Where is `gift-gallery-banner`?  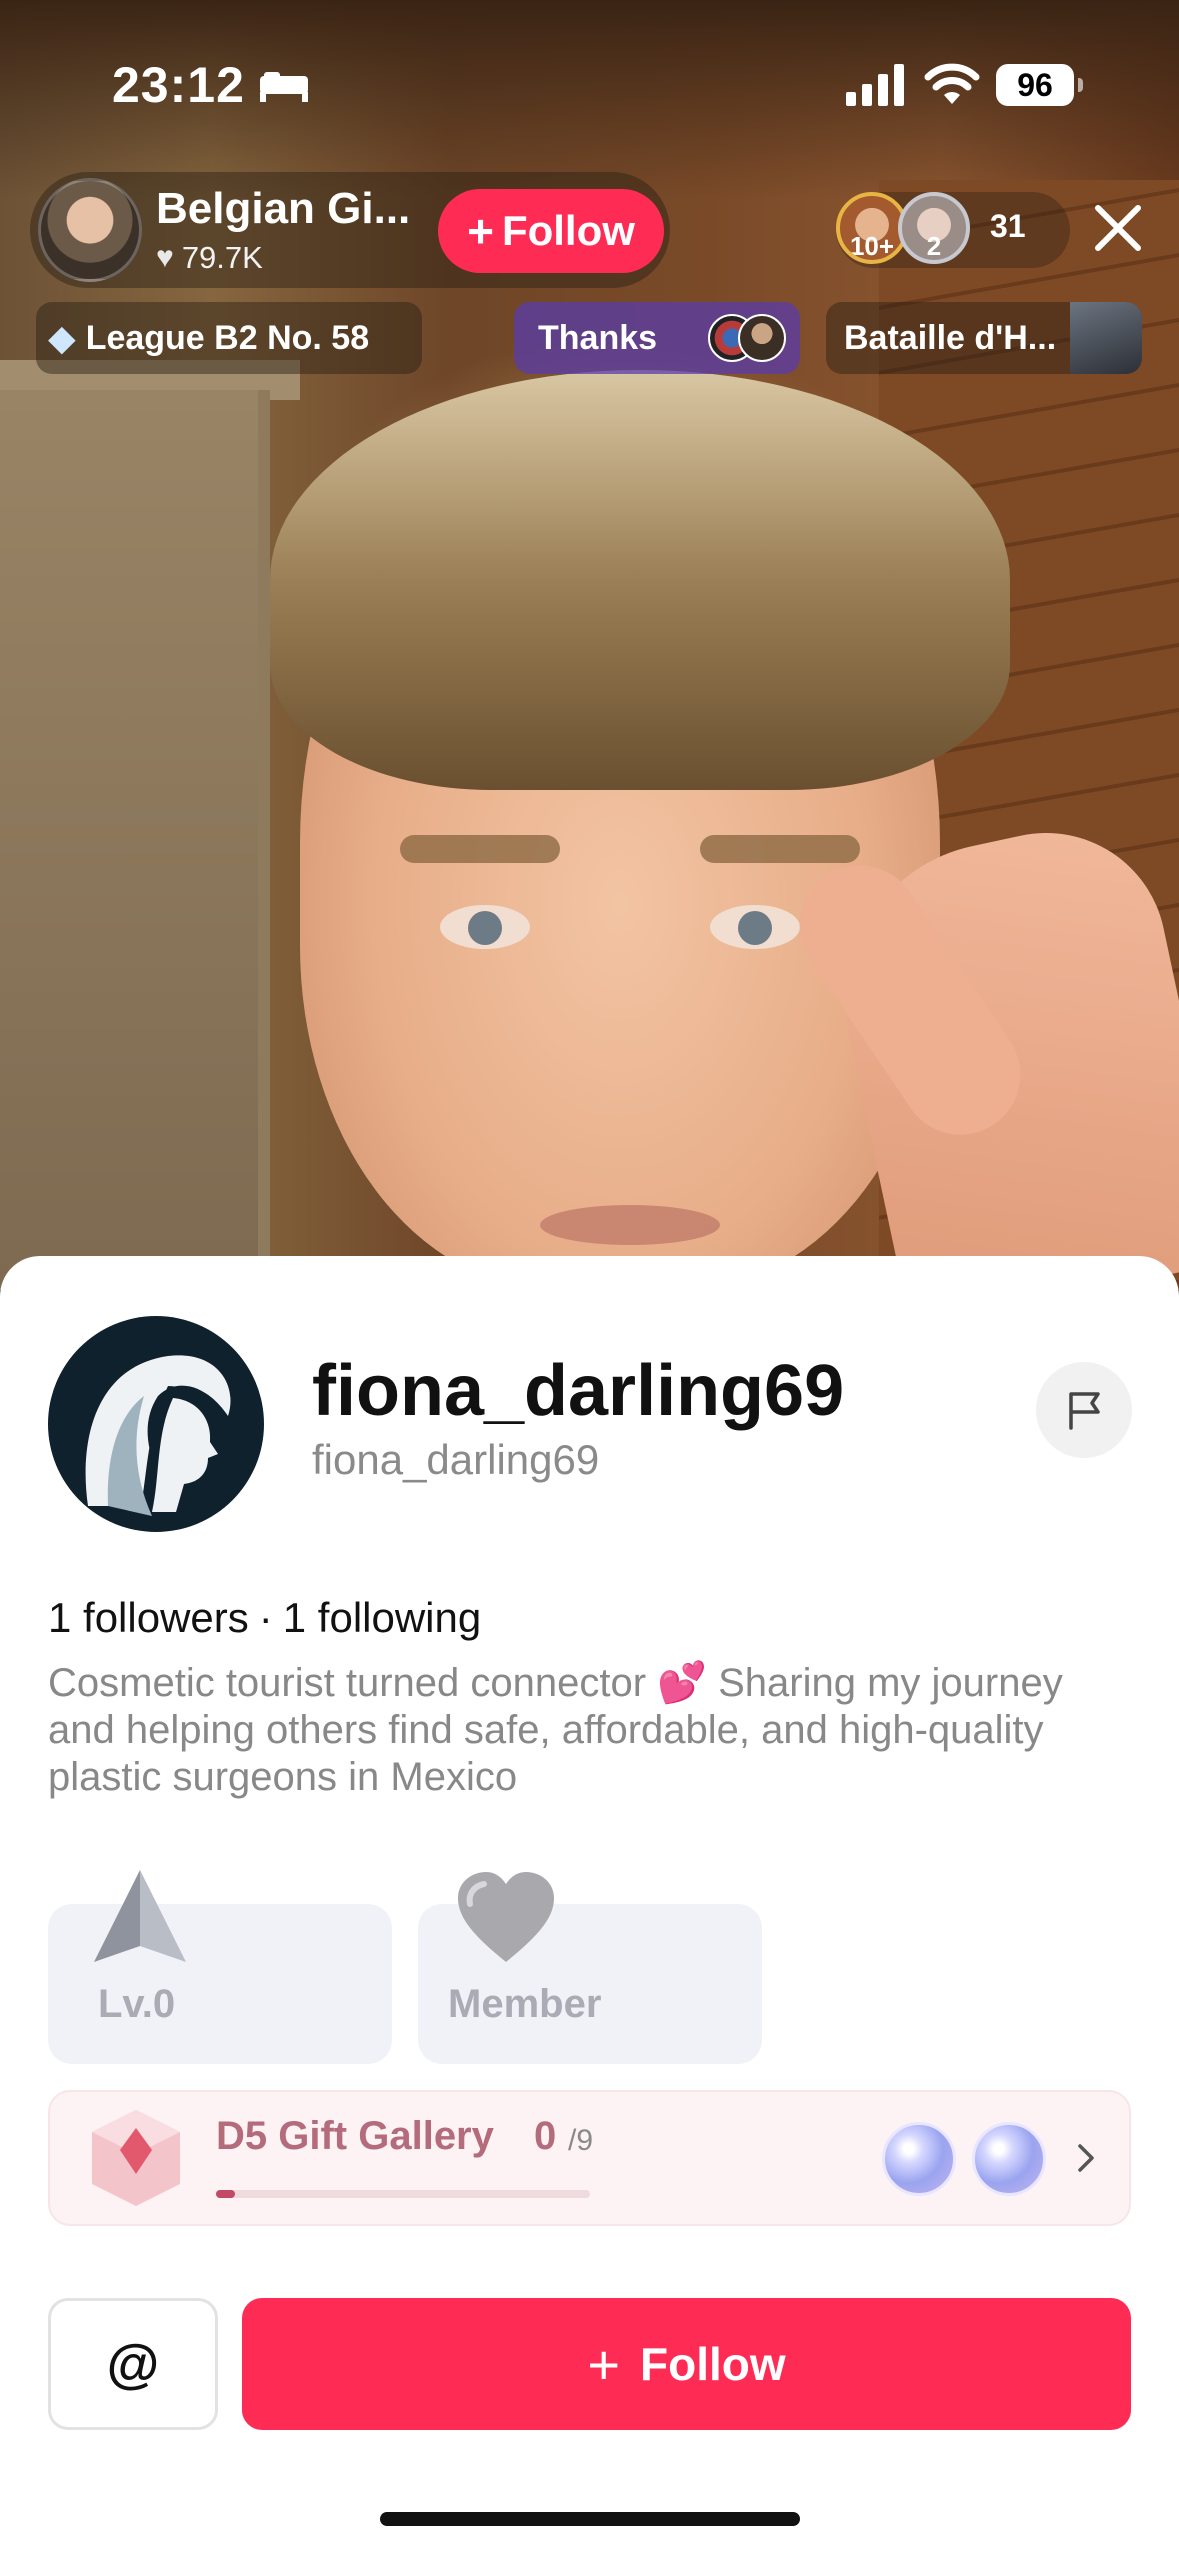 gift-gallery-banner is located at coordinates (589, 2158).